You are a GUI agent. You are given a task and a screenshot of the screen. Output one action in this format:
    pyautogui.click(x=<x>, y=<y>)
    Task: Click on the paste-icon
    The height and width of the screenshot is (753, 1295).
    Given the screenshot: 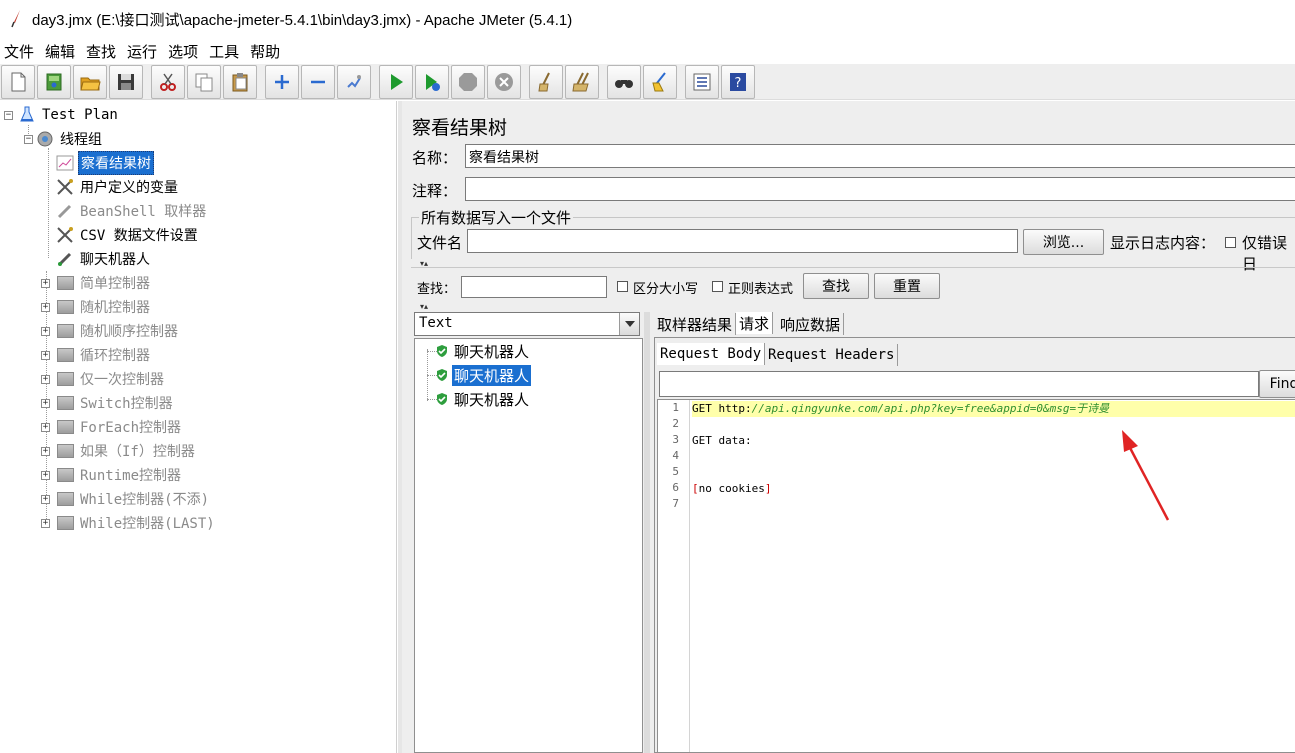 What is the action you would take?
    pyautogui.click(x=240, y=81)
    